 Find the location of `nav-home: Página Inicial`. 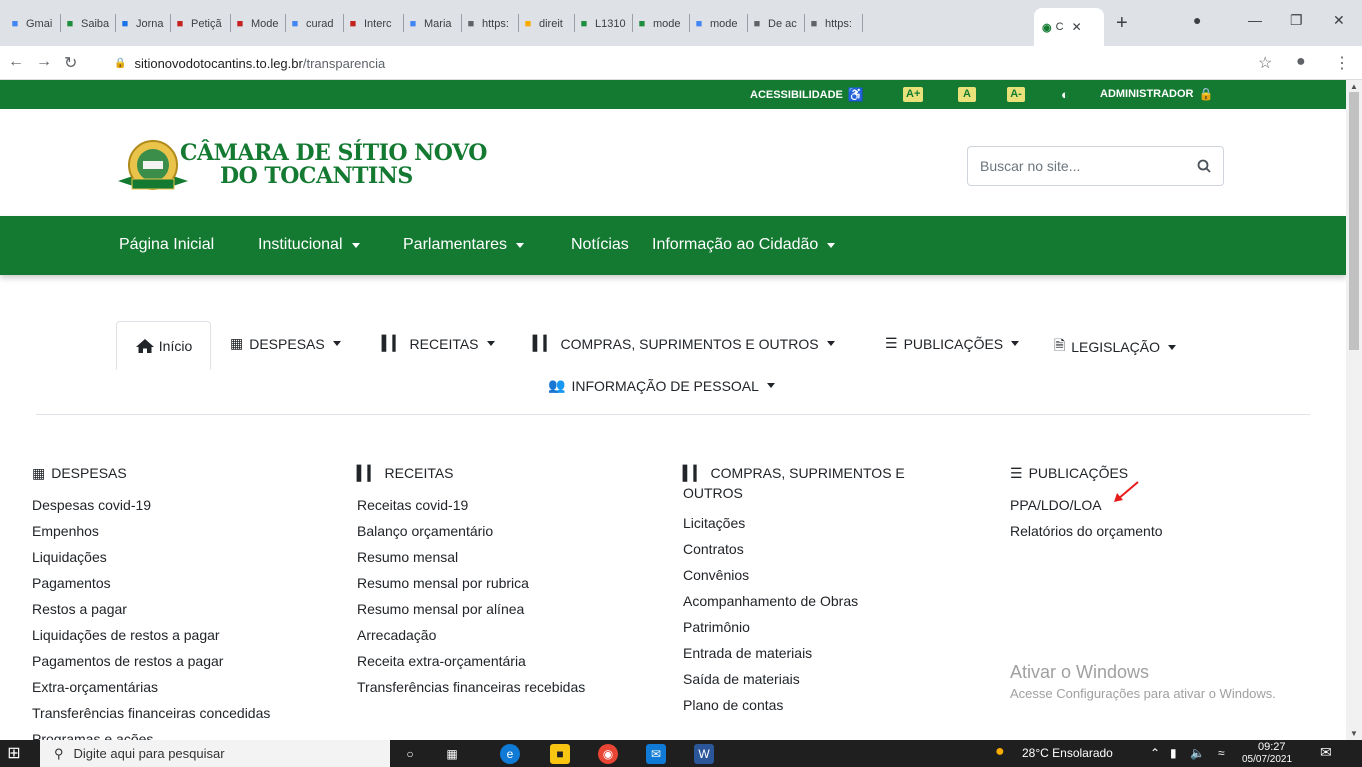

nav-home: Página Inicial is located at coordinates (166, 245).